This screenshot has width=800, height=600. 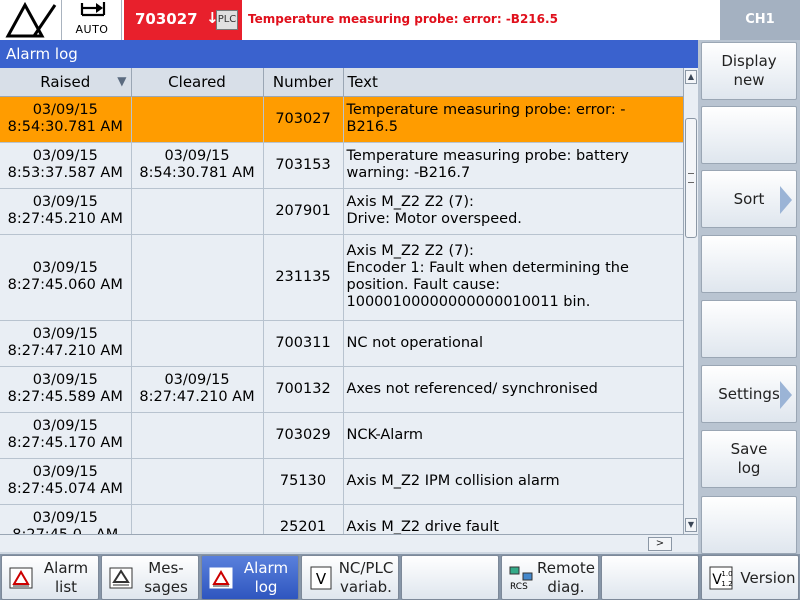 What do you see at coordinates (303, 389) in the screenshot?
I see `cell-number: 700132` at bounding box center [303, 389].